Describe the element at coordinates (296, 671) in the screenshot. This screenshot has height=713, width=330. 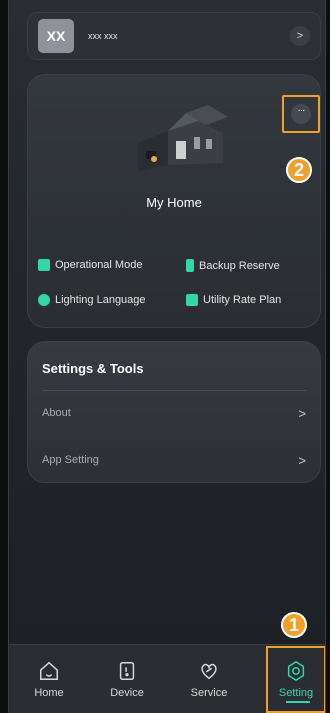
I see `gear-icon` at that location.